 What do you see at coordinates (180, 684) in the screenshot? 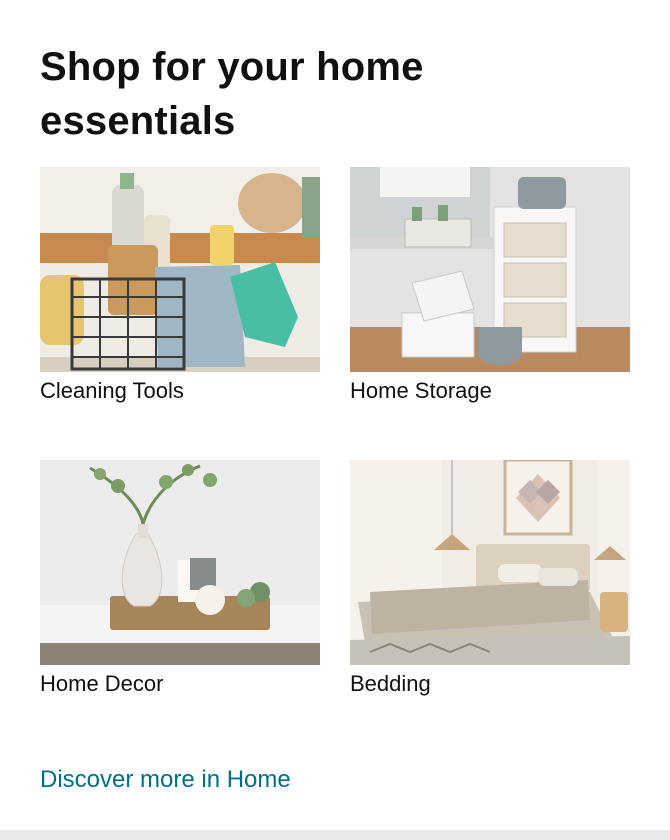
I see `tile-label: Home Decor` at bounding box center [180, 684].